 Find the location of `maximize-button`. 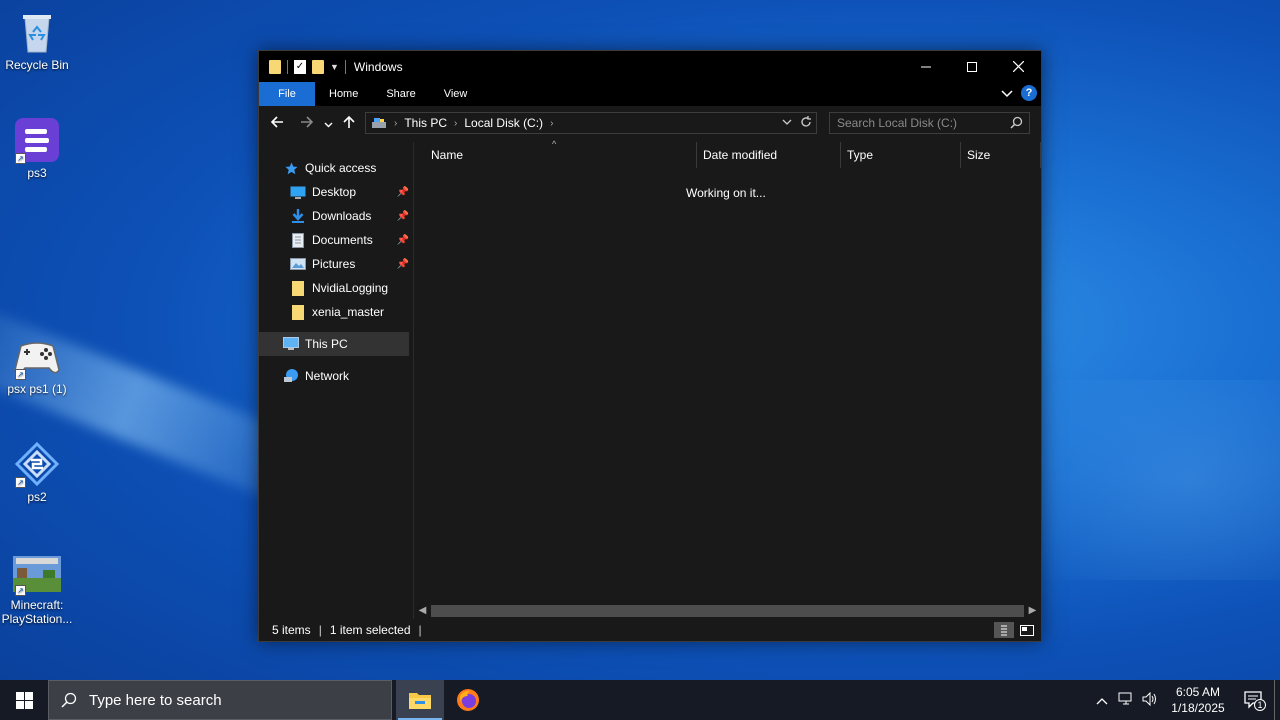

maximize-button is located at coordinates (972, 66).